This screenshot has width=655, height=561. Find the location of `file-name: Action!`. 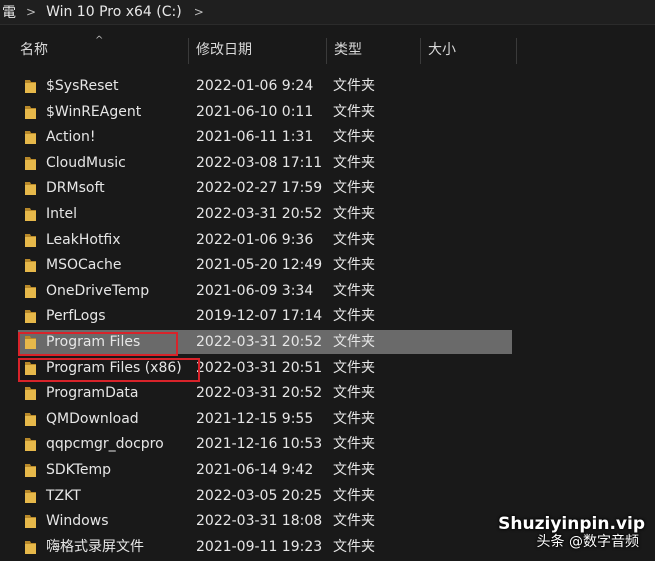

file-name: Action! is located at coordinates (71, 137).